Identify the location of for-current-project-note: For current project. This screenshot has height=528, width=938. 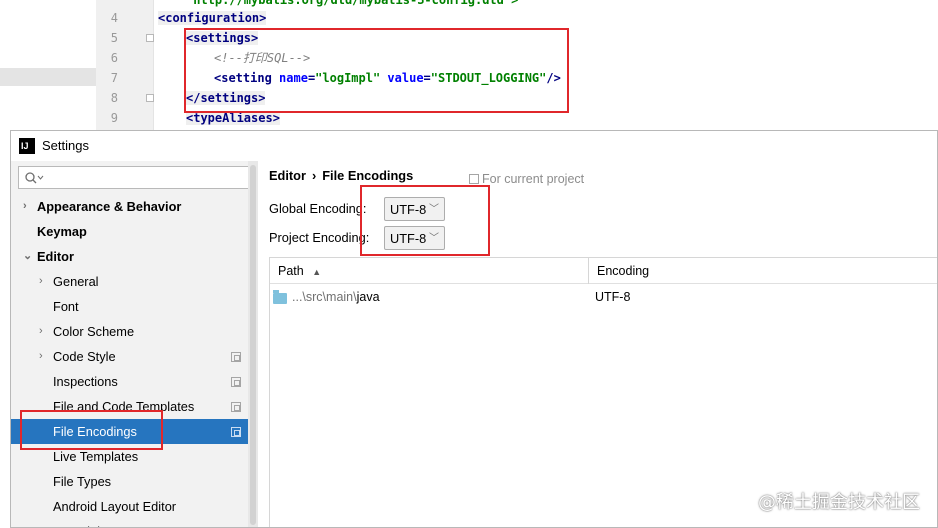
(526, 179).